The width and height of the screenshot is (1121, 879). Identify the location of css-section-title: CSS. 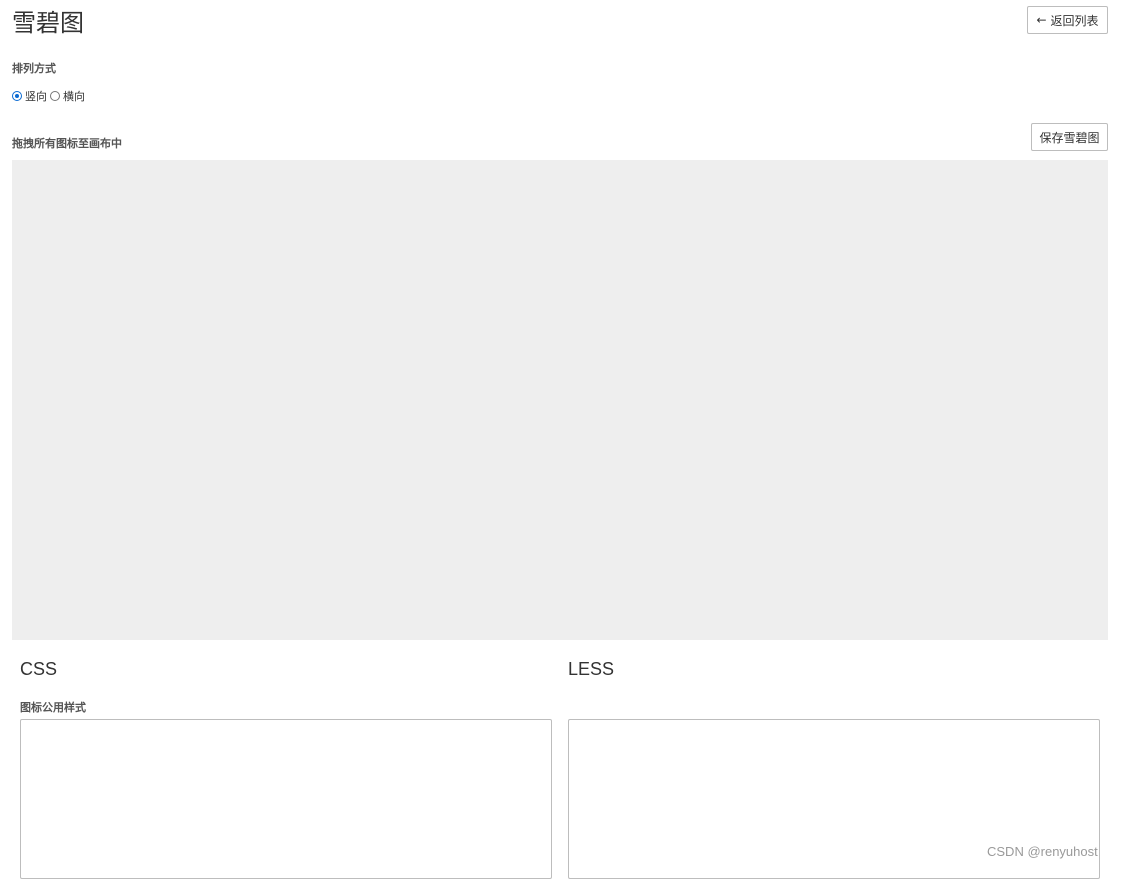
(39, 669).